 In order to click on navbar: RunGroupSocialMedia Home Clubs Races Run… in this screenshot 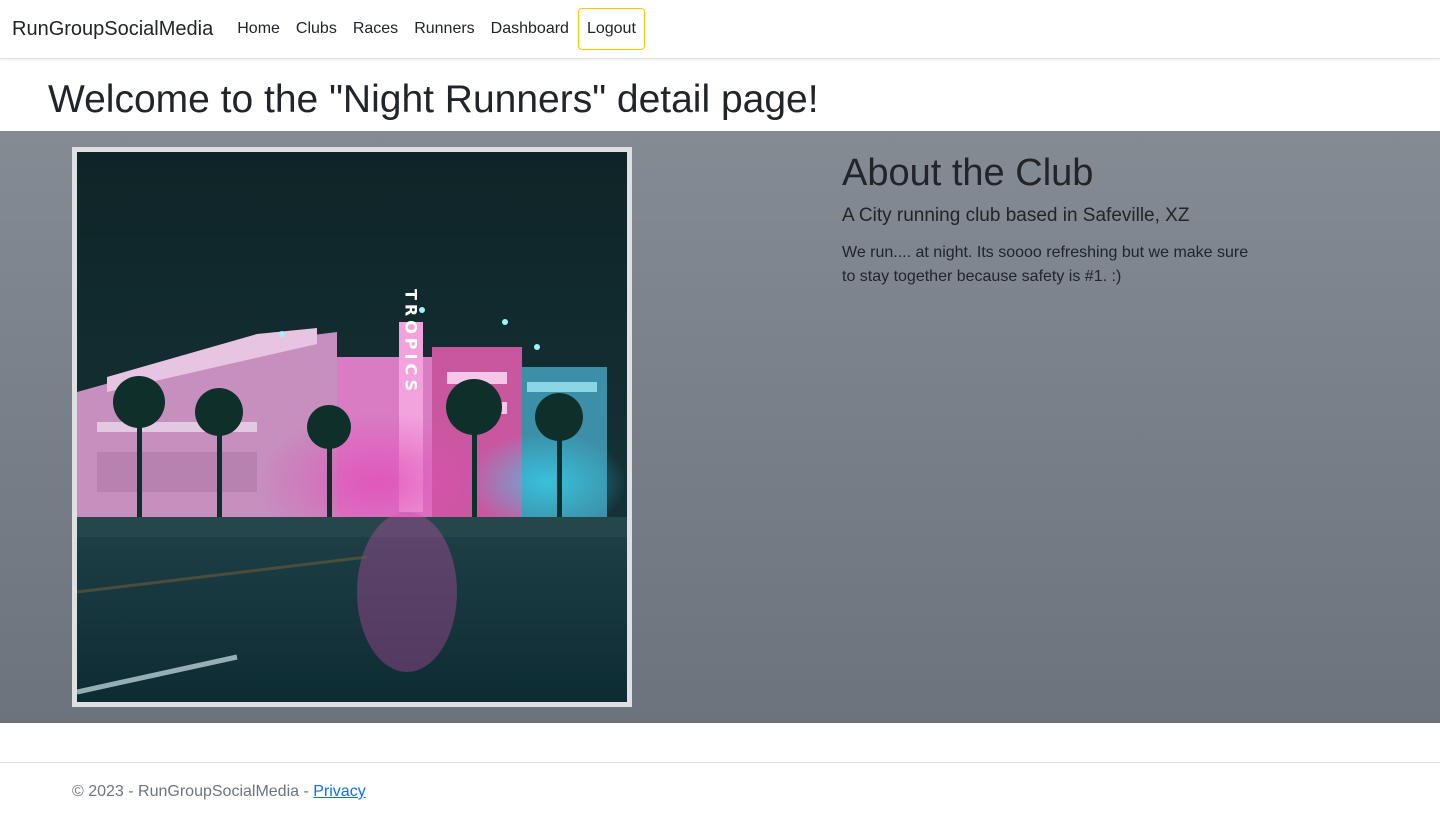, I will do `click(720, 29)`.